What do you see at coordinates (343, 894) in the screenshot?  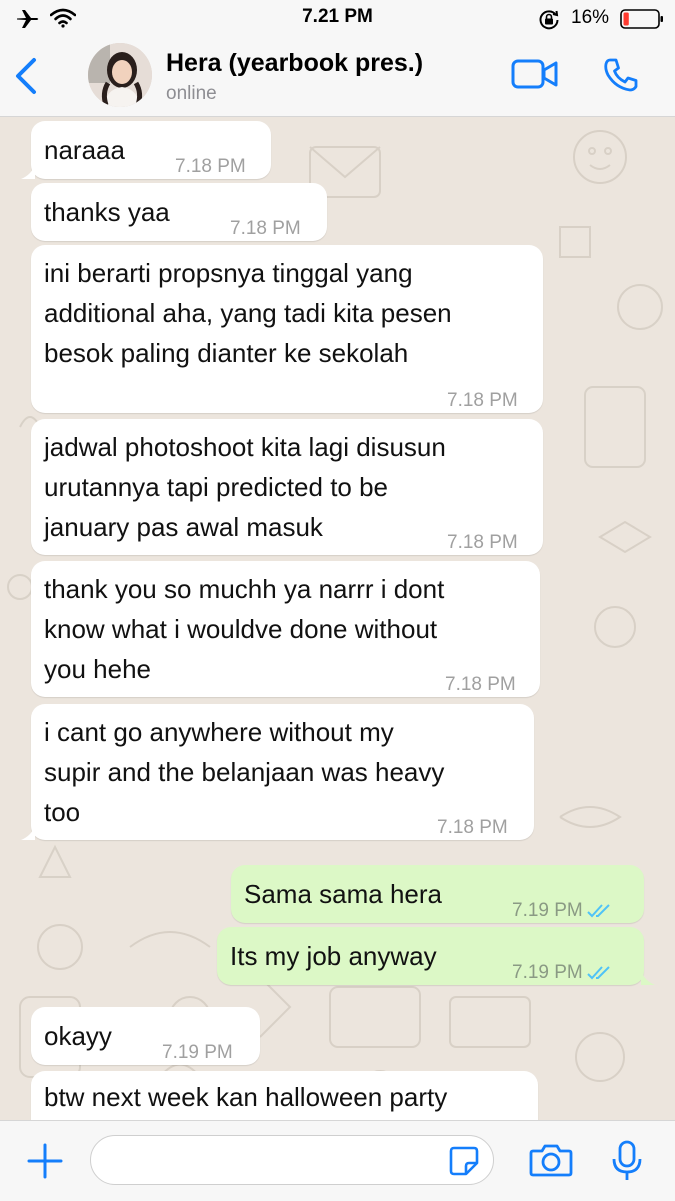 I see `message-text: Sama sama hera` at bounding box center [343, 894].